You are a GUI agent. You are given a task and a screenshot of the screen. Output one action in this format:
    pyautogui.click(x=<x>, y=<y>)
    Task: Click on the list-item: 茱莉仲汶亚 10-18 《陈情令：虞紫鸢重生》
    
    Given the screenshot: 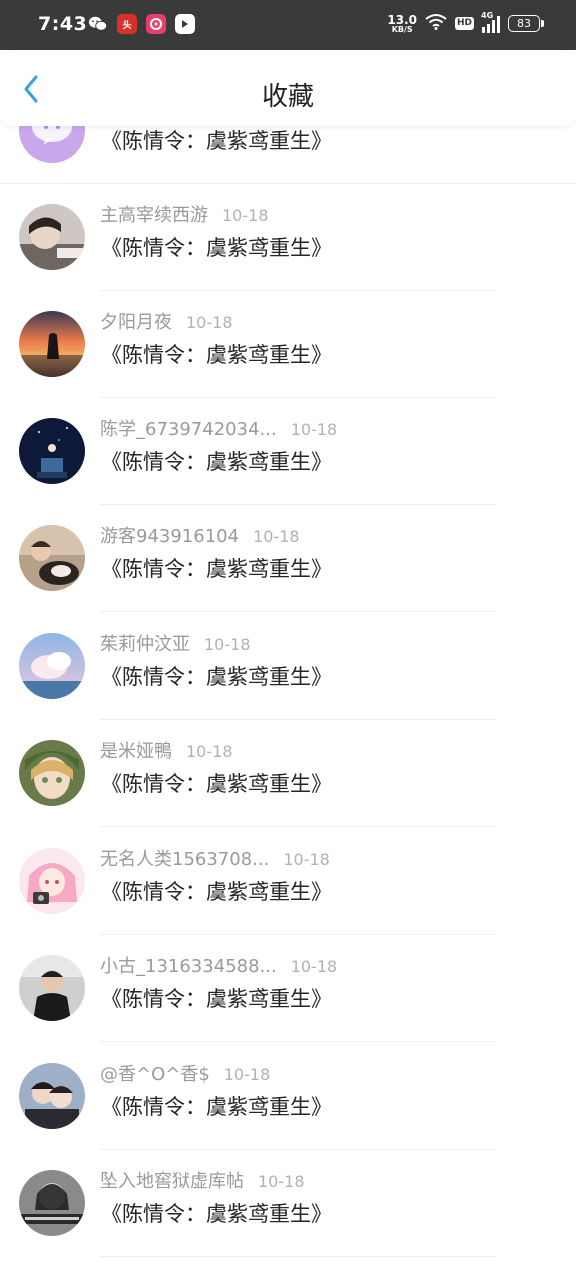 What is the action you would take?
    pyautogui.click(x=288, y=666)
    